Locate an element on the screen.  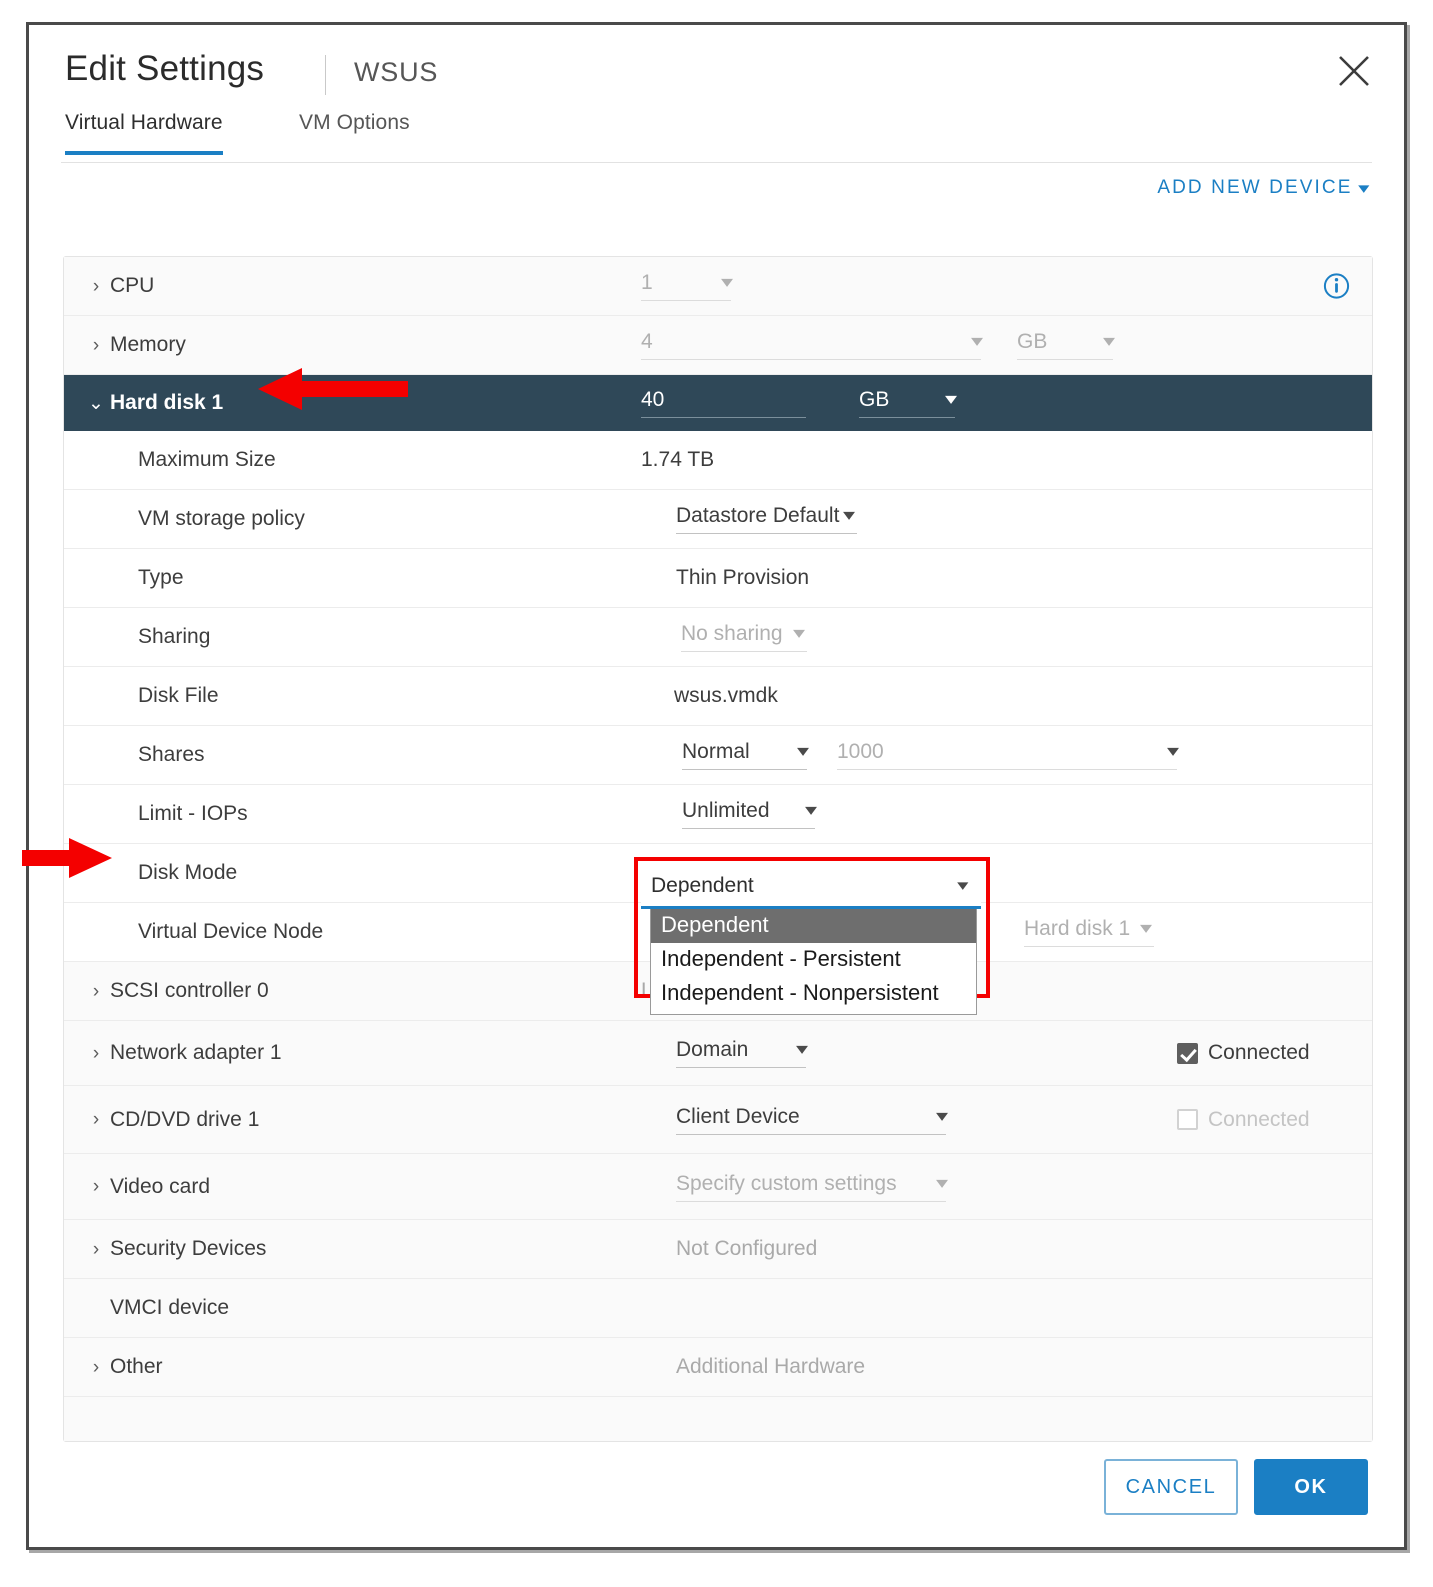
vm-storage-policy-select: Datastore Default ▾ is located at coordinates (767, 519).